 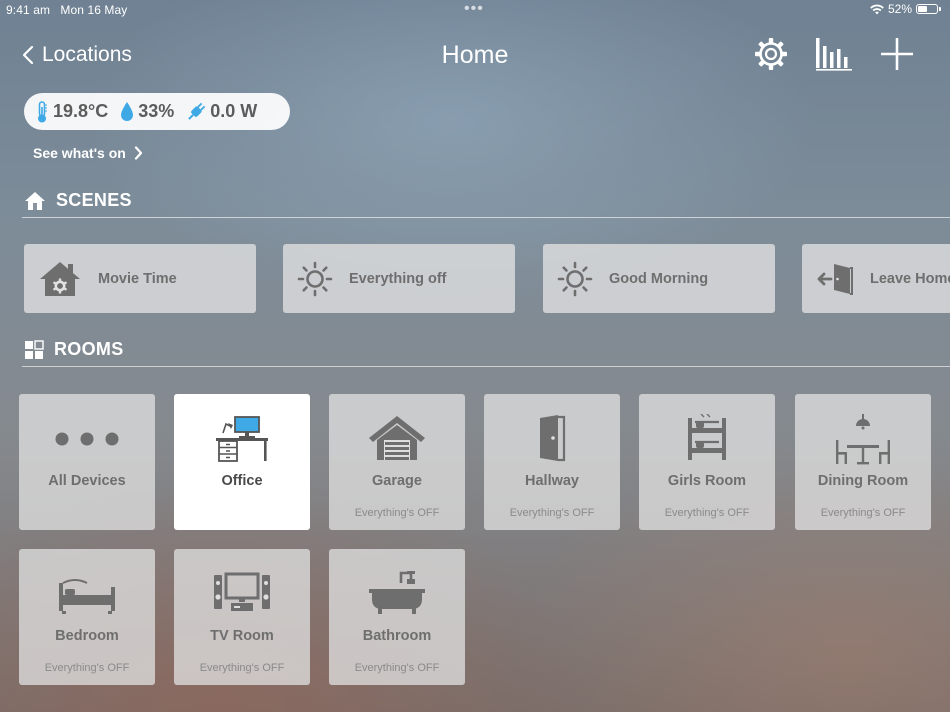 I want to click on see-whats-on-link: See what's on, so click(x=88, y=153).